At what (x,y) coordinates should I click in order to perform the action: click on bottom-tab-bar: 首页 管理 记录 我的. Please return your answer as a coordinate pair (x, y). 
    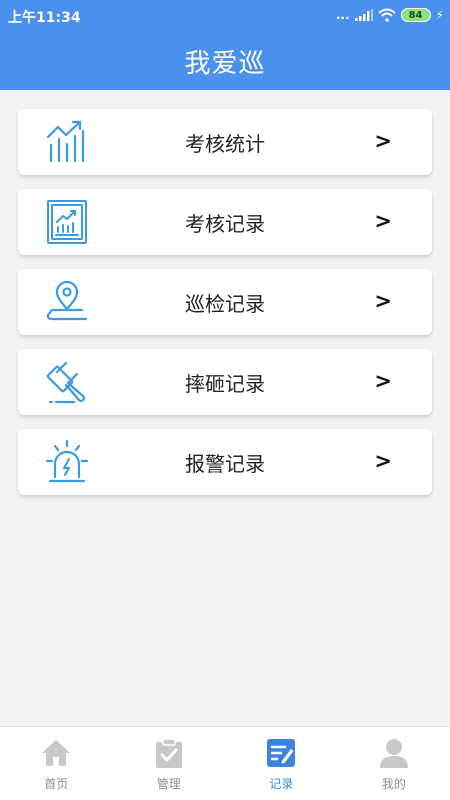
    Looking at the image, I should click on (225, 763).